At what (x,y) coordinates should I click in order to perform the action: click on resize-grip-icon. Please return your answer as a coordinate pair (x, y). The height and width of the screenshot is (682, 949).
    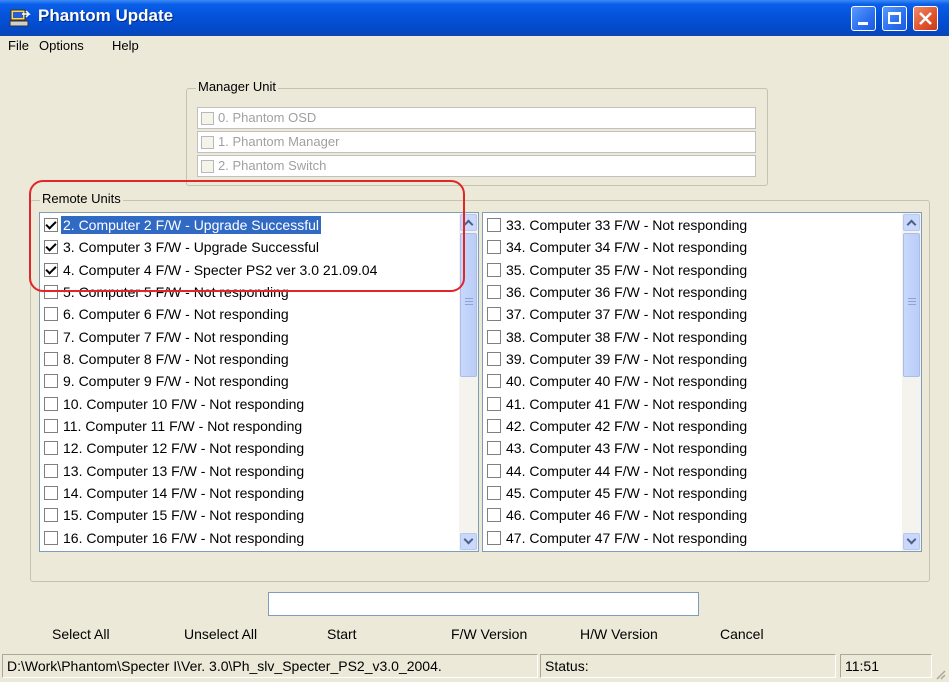
    Looking at the image, I should click on (941, 675).